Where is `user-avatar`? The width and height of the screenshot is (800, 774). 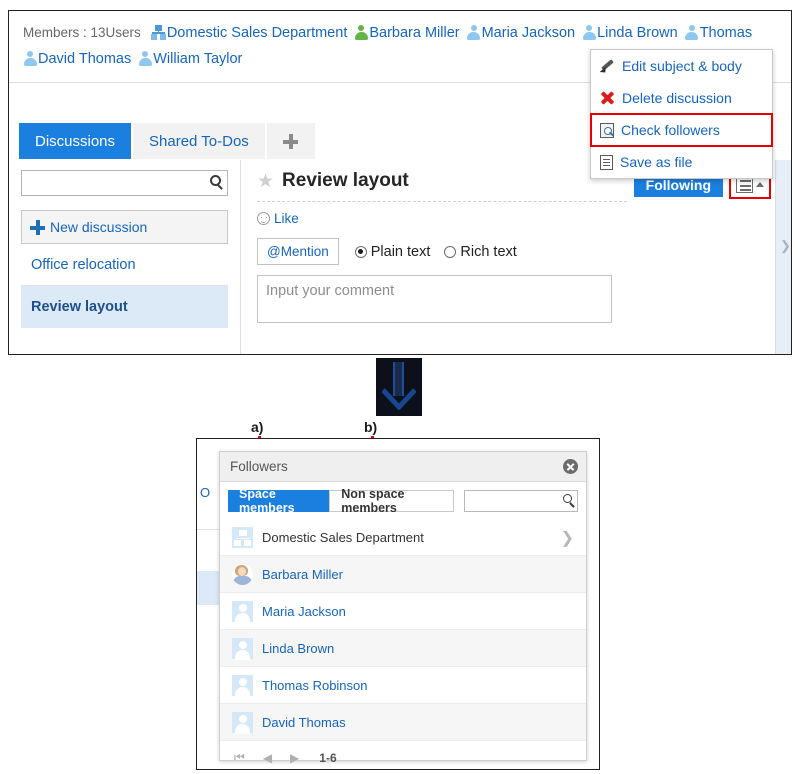 user-avatar is located at coordinates (242, 648).